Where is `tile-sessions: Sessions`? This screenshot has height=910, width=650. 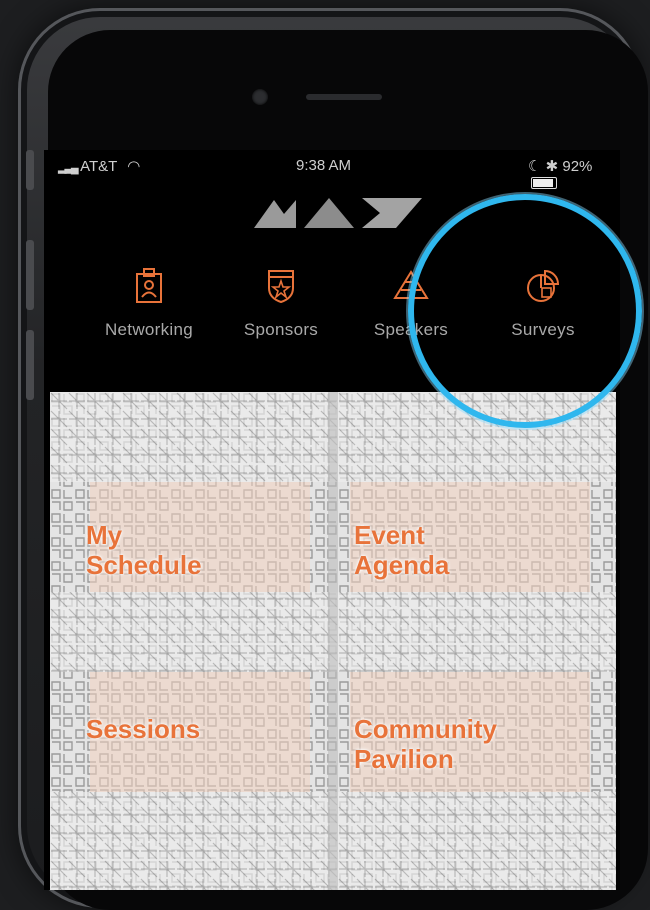
tile-sessions: Sessions is located at coordinates (143, 729).